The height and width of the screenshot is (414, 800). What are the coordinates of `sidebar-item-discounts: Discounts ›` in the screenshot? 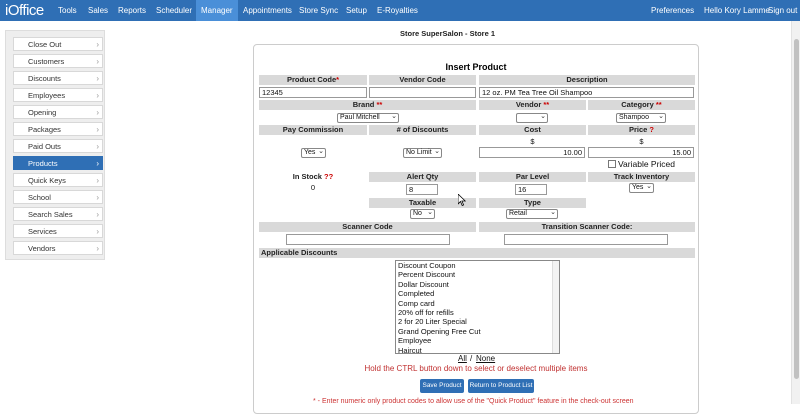 It's located at (58, 78).